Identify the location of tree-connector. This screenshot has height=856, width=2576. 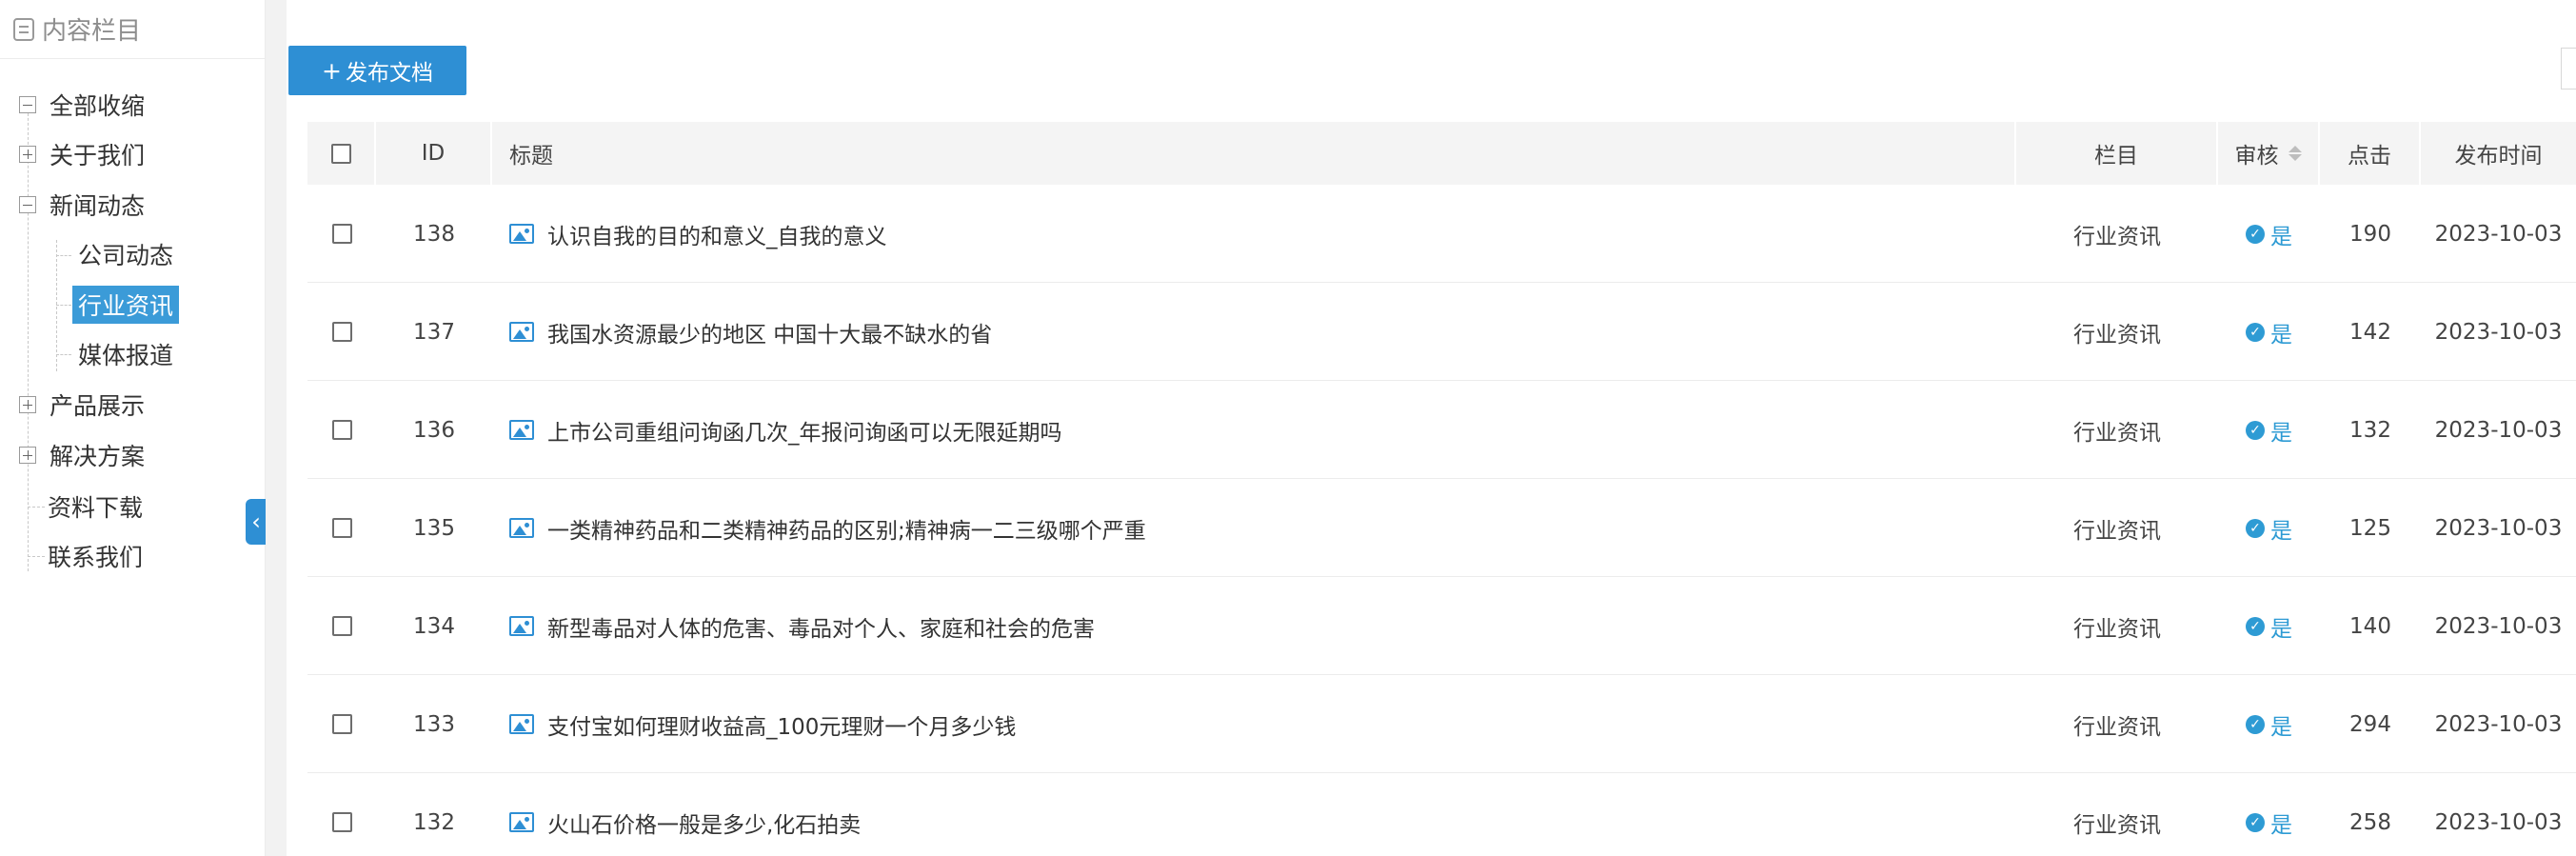
(36, 557).